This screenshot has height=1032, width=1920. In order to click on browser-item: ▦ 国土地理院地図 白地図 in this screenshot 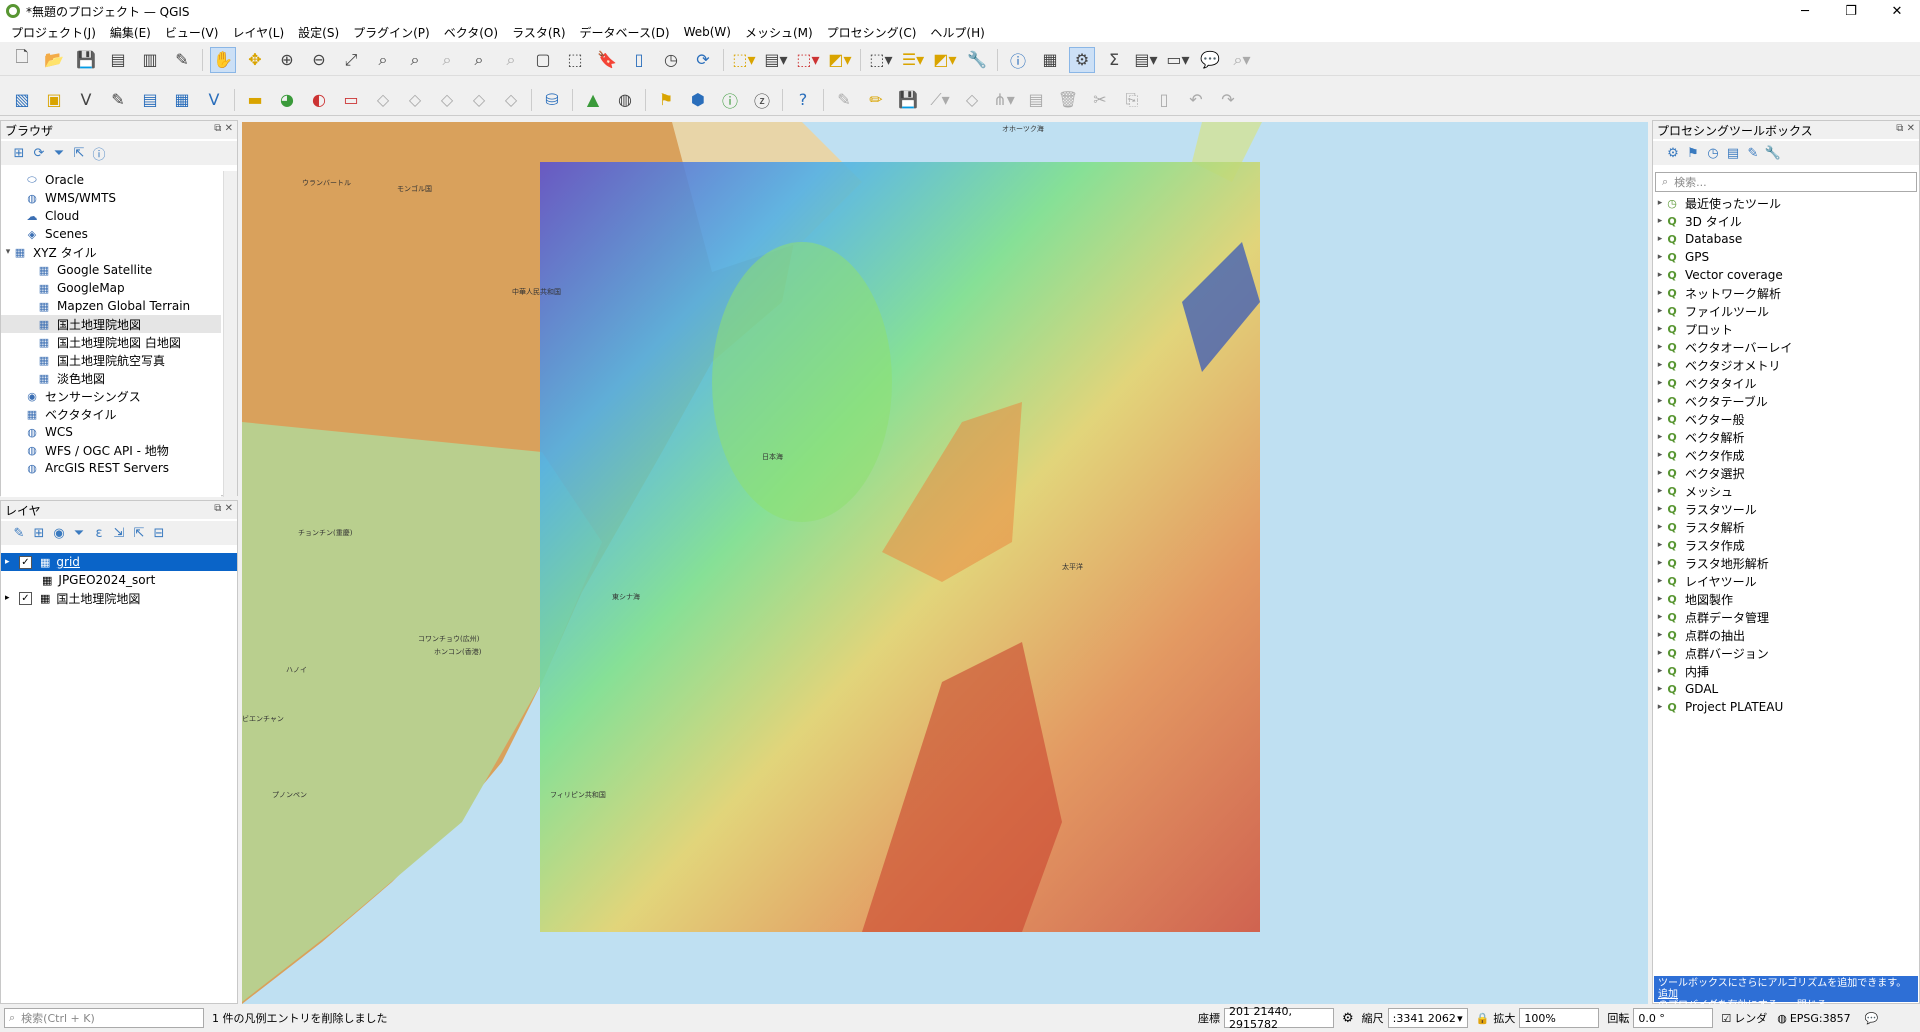, I will do `click(111, 342)`.